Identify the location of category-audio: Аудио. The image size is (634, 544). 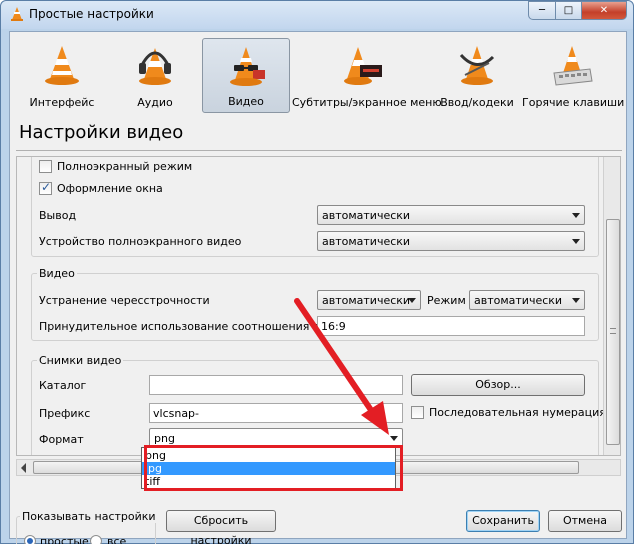
(155, 75).